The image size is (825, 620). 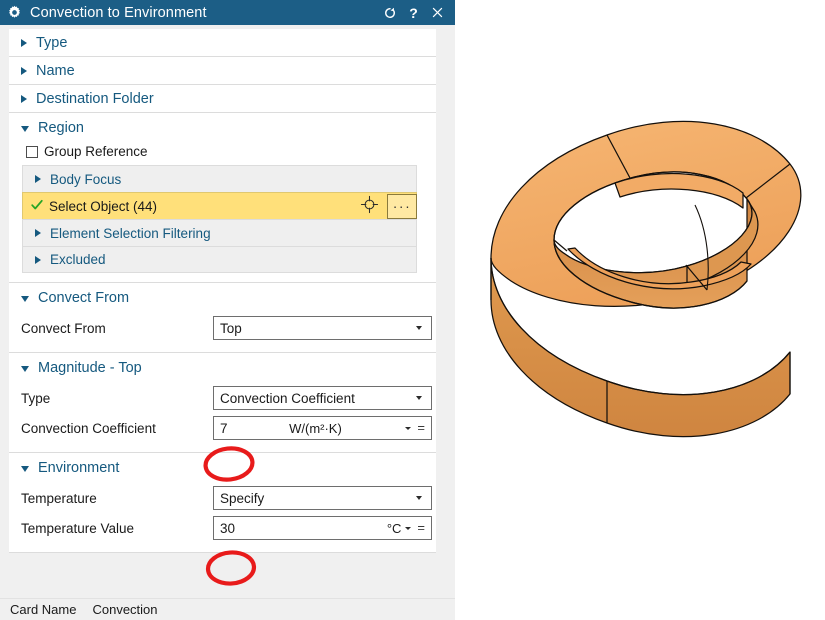 I want to click on field-label: Convection Coefficient, so click(x=88, y=428).